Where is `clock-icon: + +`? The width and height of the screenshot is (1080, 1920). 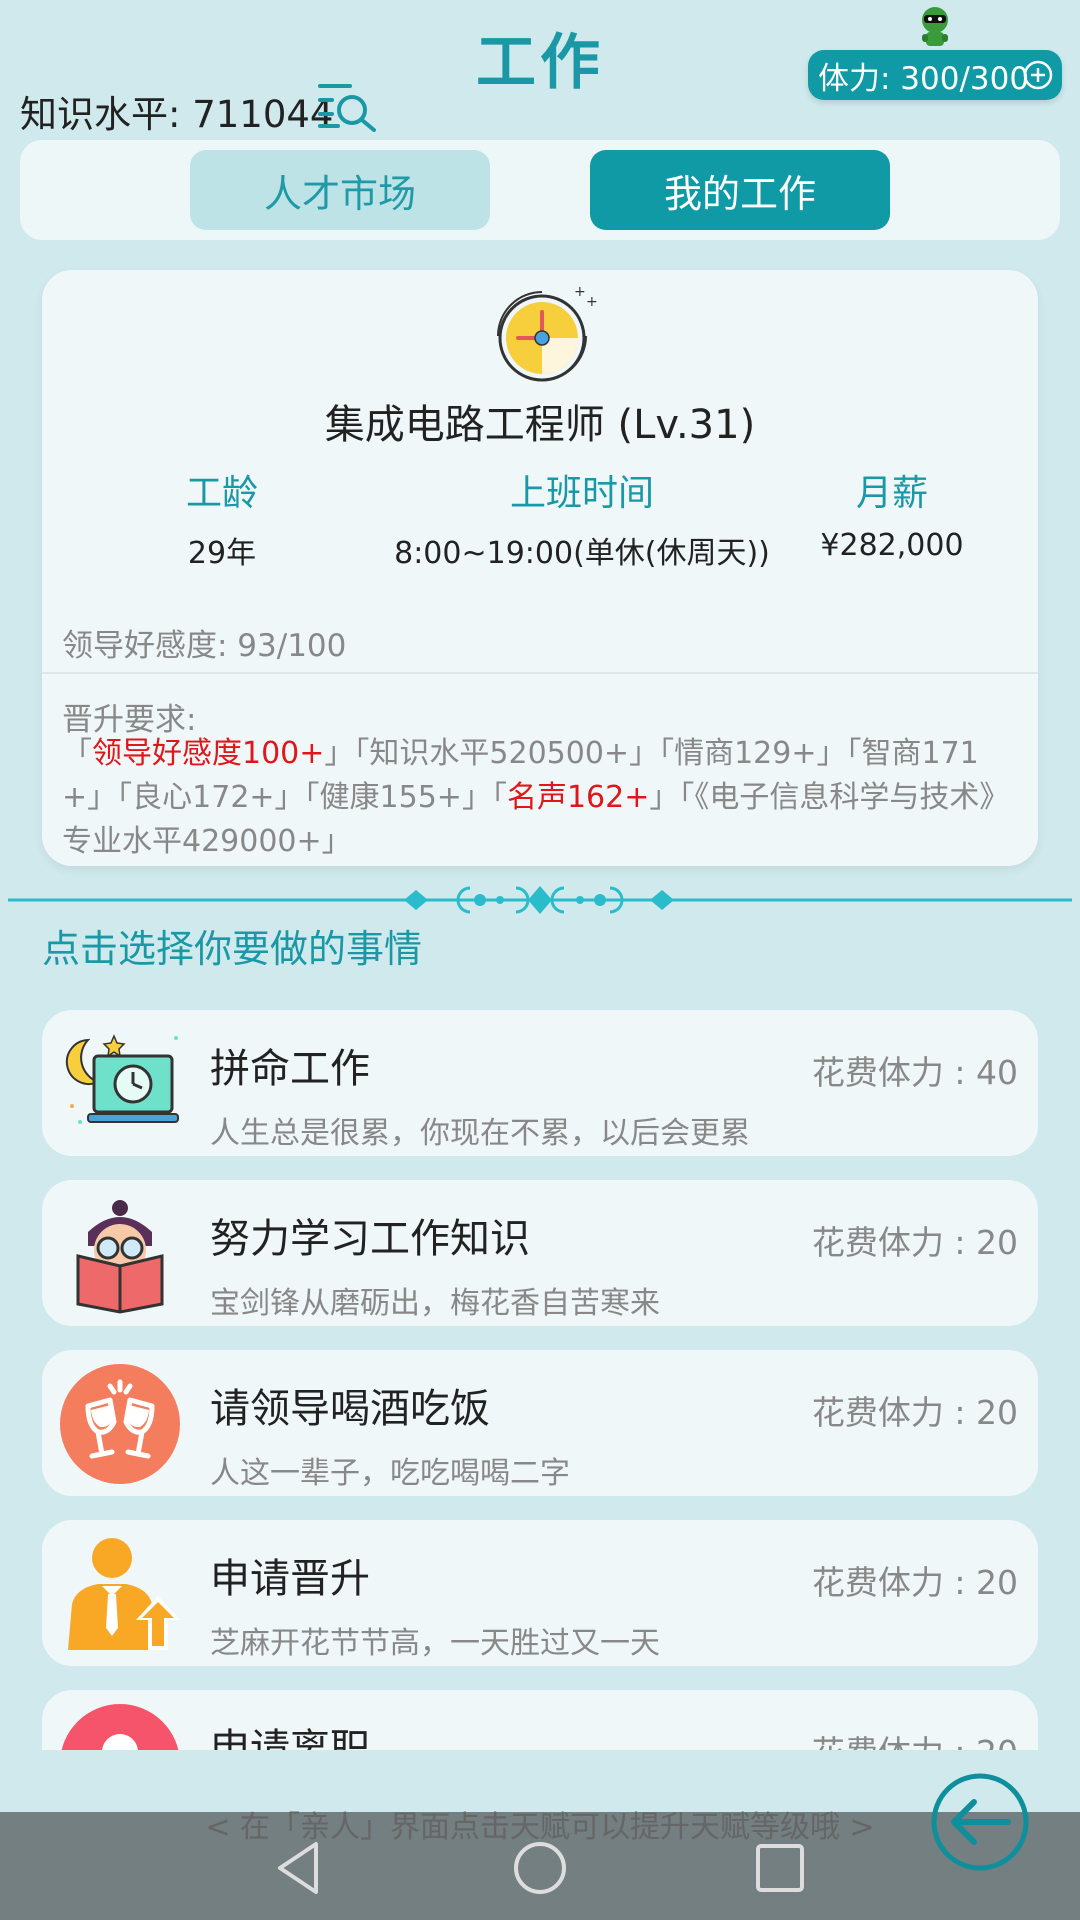 clock-icon: + + is located at coordinates (547, 333).